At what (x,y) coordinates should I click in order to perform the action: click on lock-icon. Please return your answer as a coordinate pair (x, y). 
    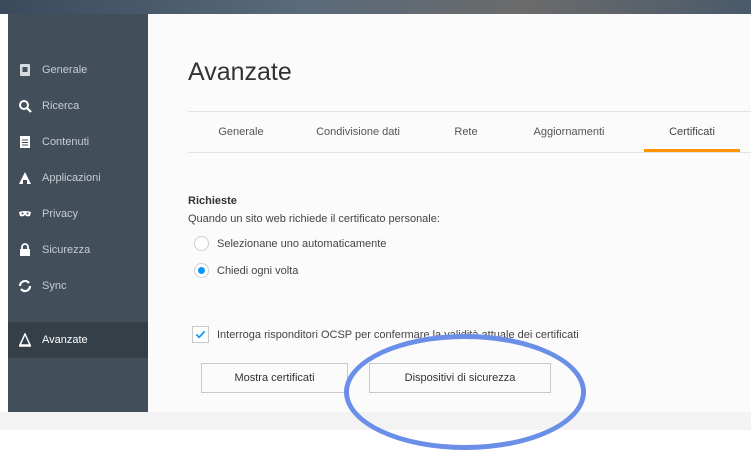
    Looking at the image, I should click on (25, 250).